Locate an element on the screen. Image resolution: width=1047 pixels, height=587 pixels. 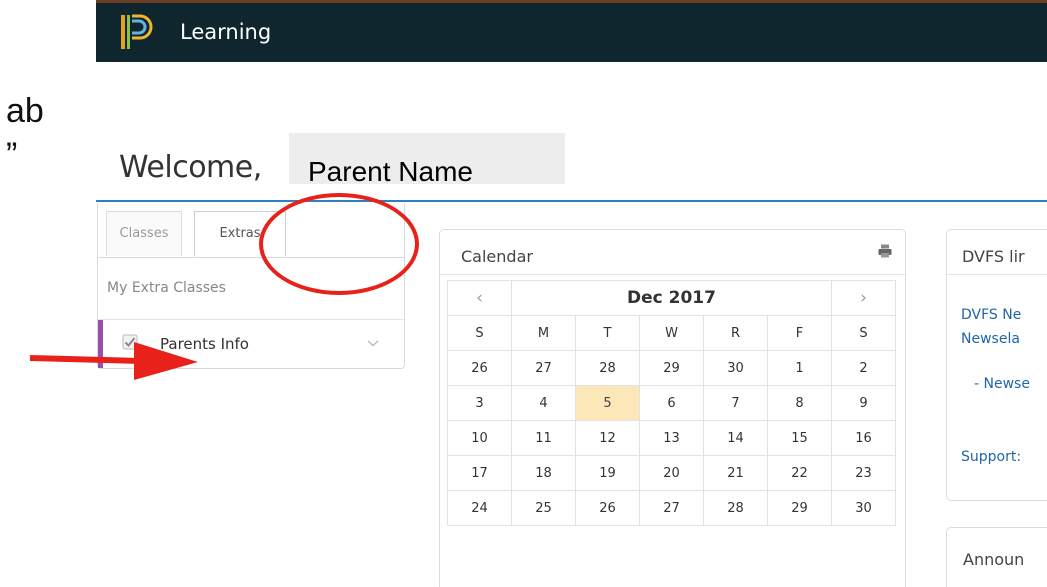
calendar-week-row: 26 27 28 29 30 1 2 is located at coordinates (671, 368).